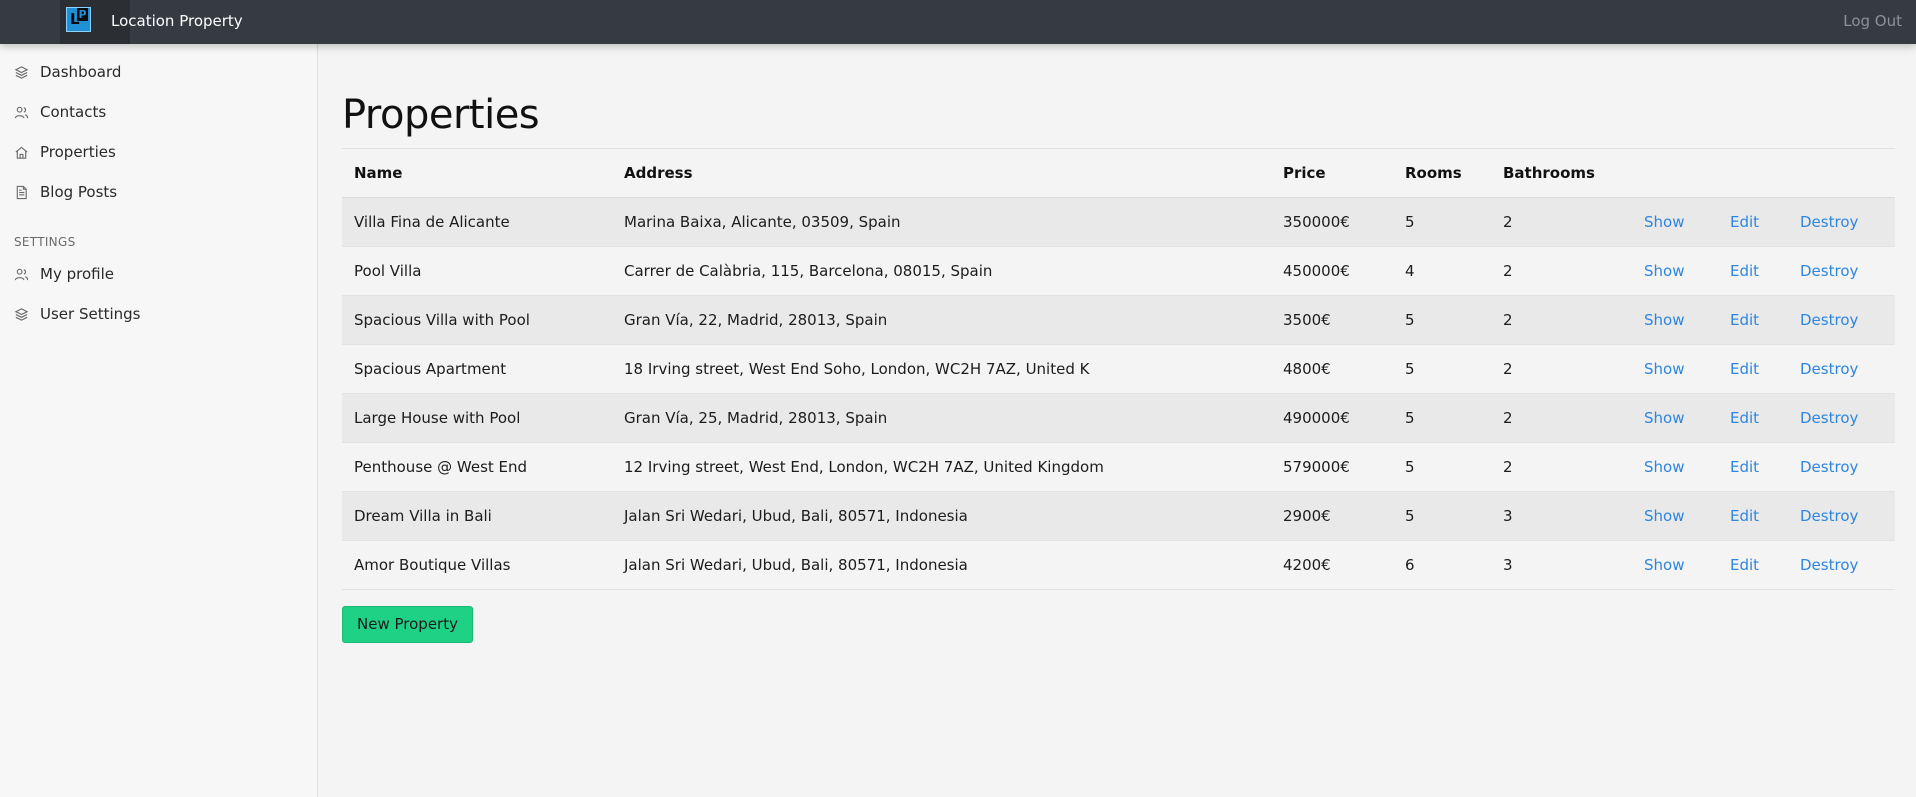 The width and height of the screenshot is (1916, 797). Describe the element at coordinates (21, 192) in the screenshot. I see `document-icon` at that location.